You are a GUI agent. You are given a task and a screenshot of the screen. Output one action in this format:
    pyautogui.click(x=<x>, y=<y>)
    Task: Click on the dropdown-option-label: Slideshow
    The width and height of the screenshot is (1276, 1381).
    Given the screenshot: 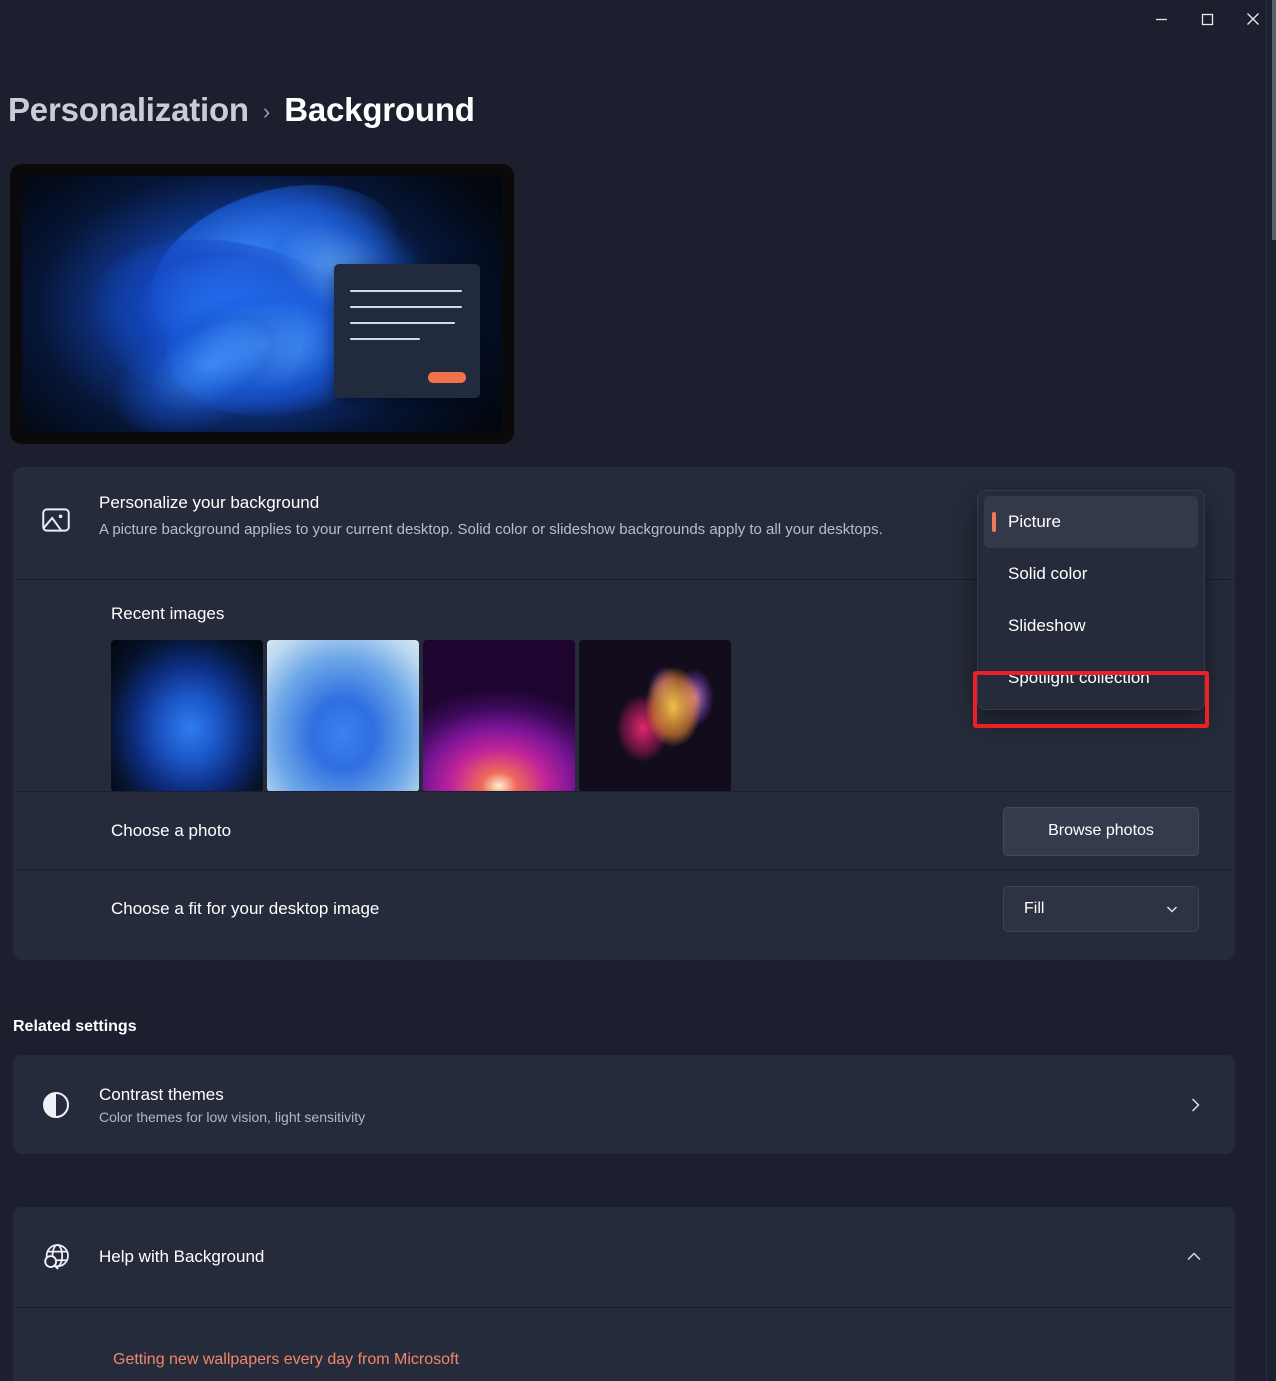 What is the action you would take?
    pyautogui.click(x=1047, y=625)
    